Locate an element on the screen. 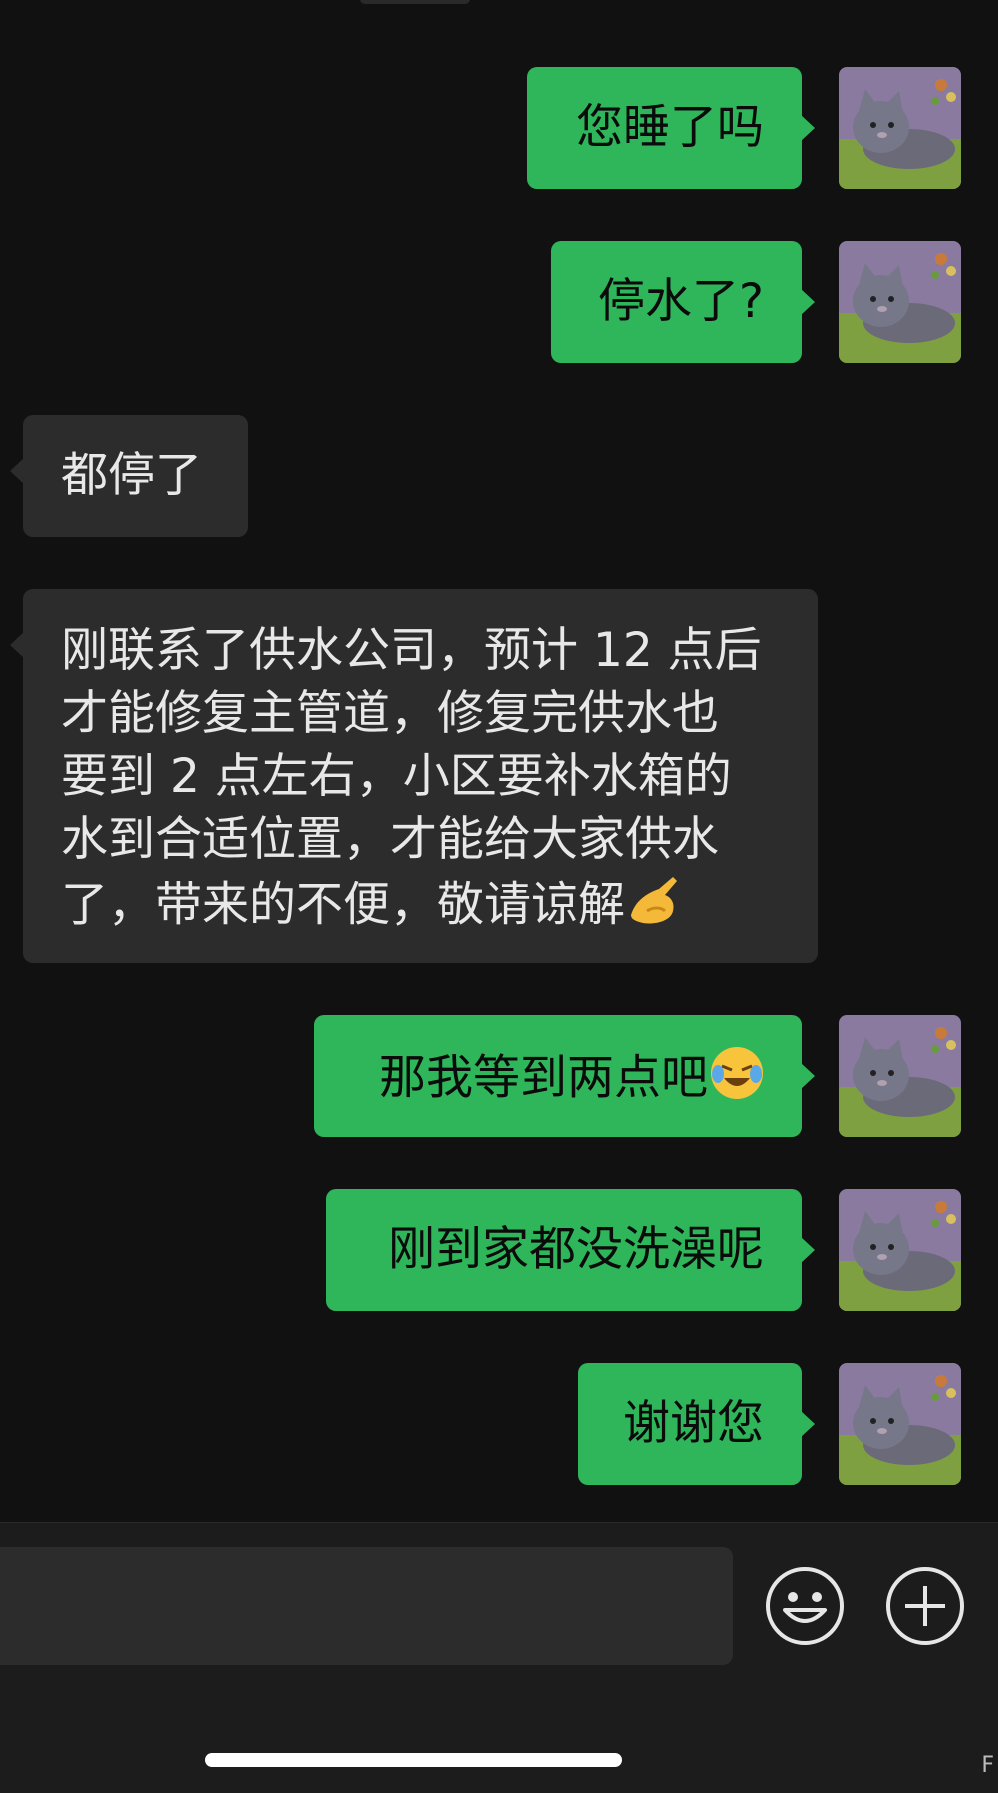 This screenshot has height=1793, width=998. more-button is located at coordinates (925, 1606).